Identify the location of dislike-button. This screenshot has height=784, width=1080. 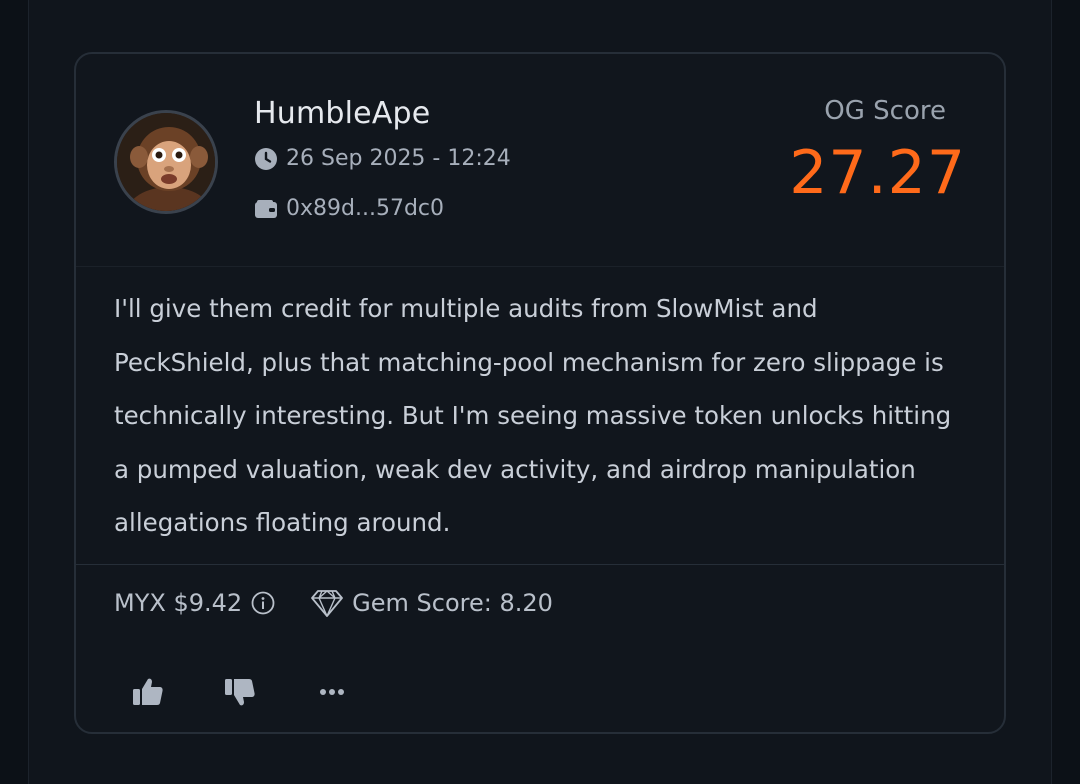
(240, 692).